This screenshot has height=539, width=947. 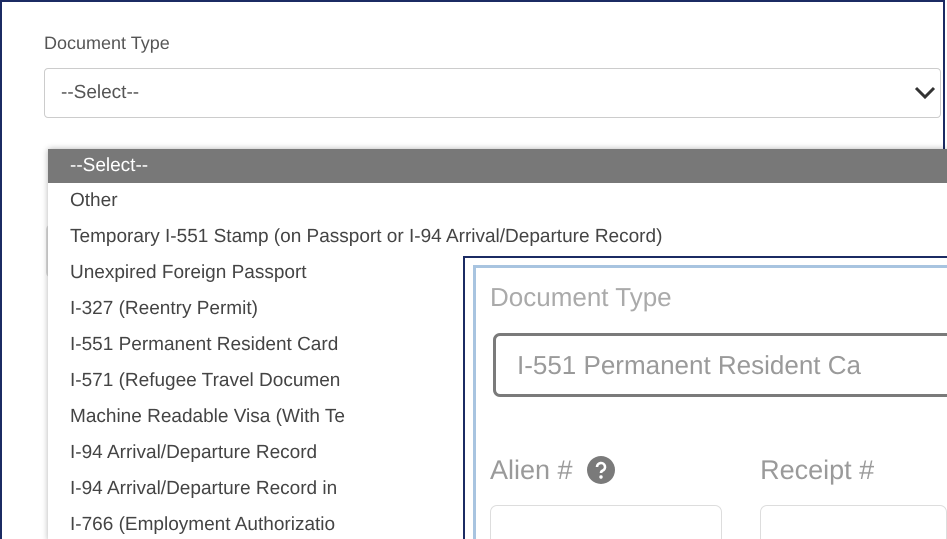 I want to click on field-label: Alien #, so click(x=531, y=470).